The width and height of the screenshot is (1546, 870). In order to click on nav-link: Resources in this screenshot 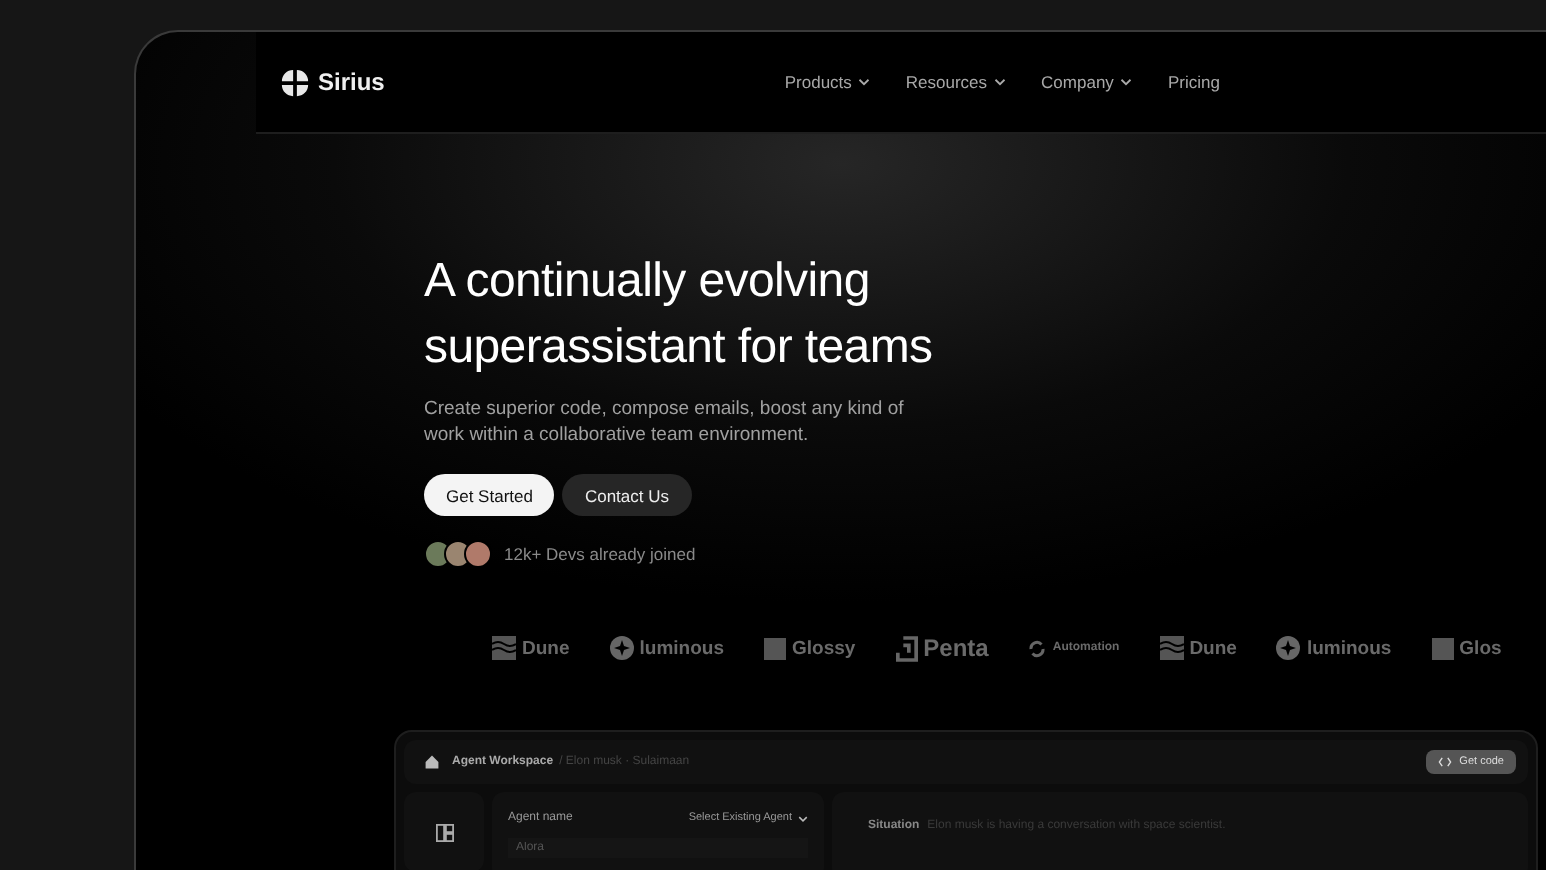, I will do `click(955, 82)`.